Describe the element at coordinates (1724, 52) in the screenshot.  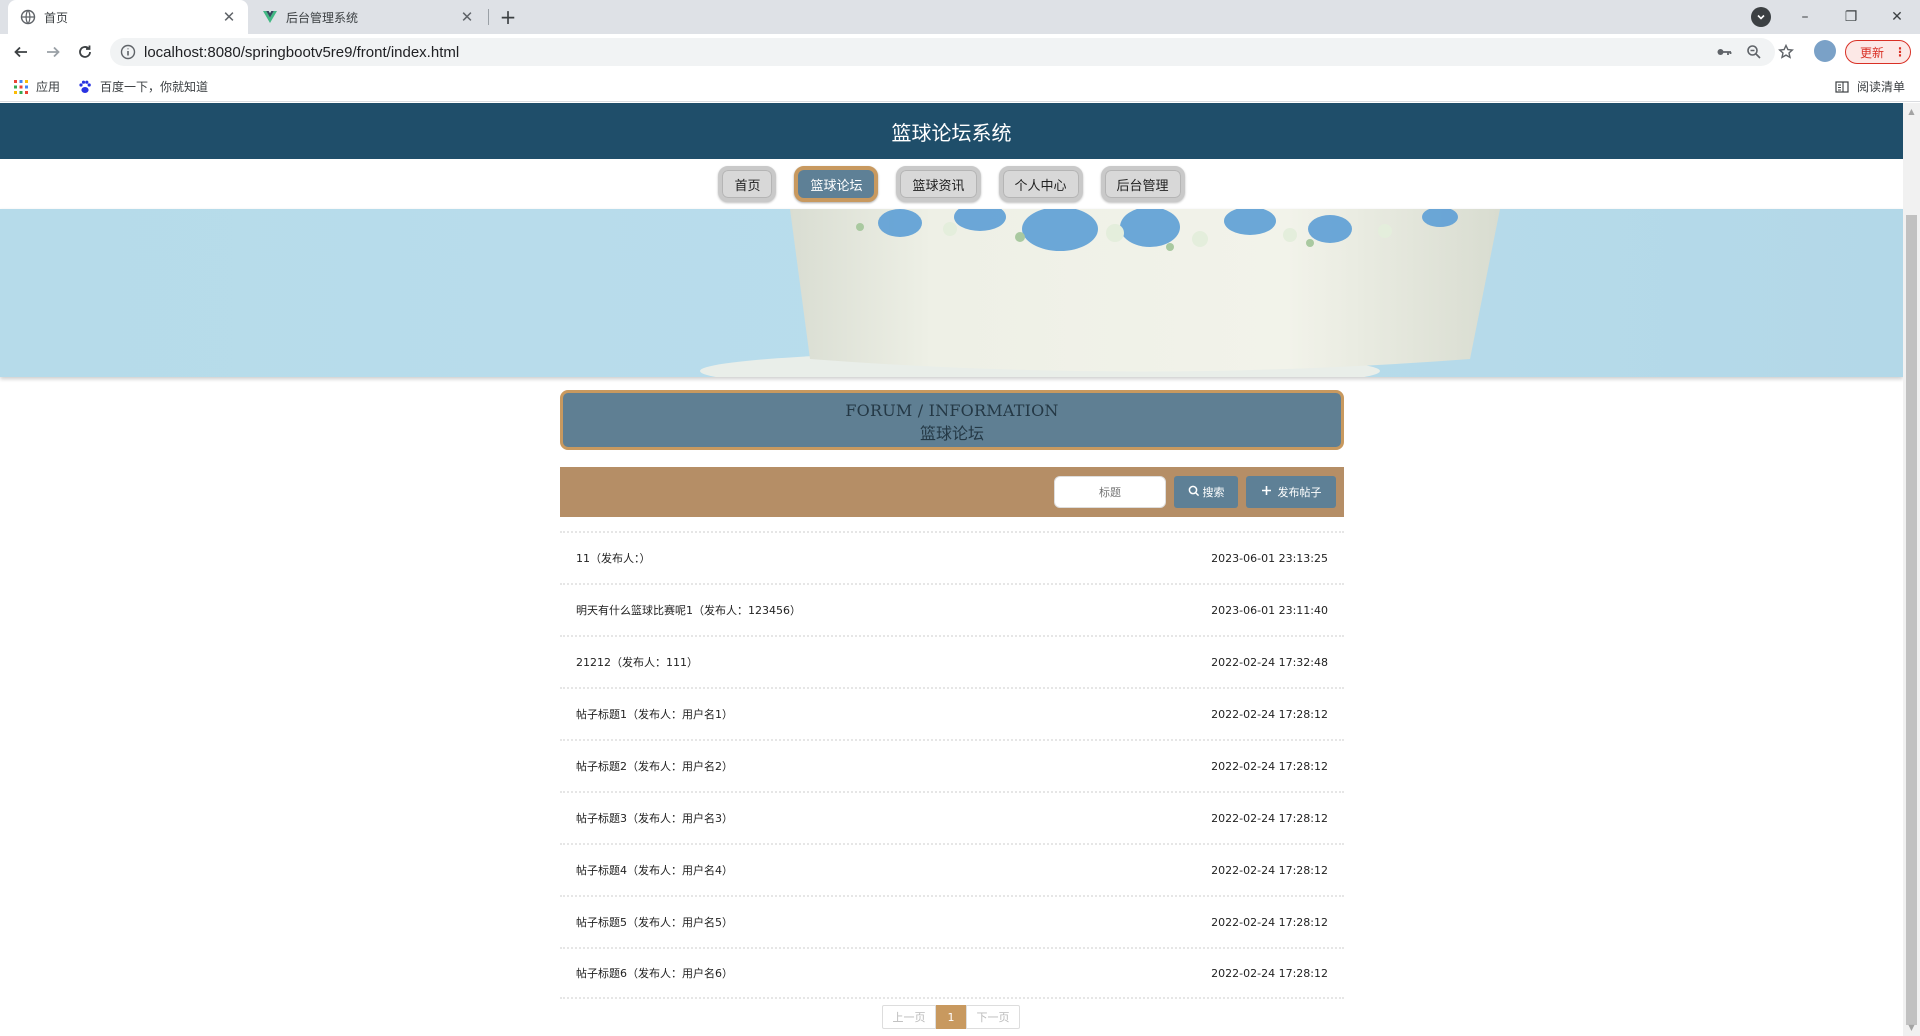
I see `key-icon` at that location.